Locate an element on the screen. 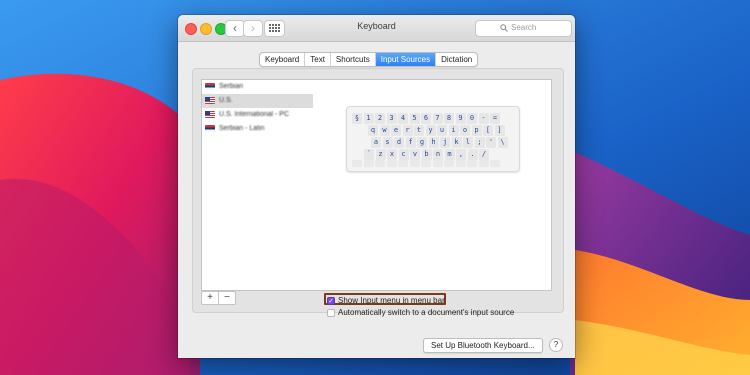 This screenshot has height=375, width=750. key: b is located at coordinates (426, 154).